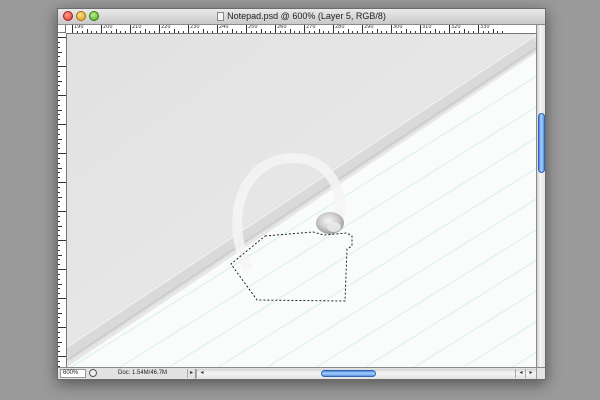  What do you see at coordinates (541, 143) in the screenshot?
I see `vertical-scroll-thumb` at bounding box center [541, 143].